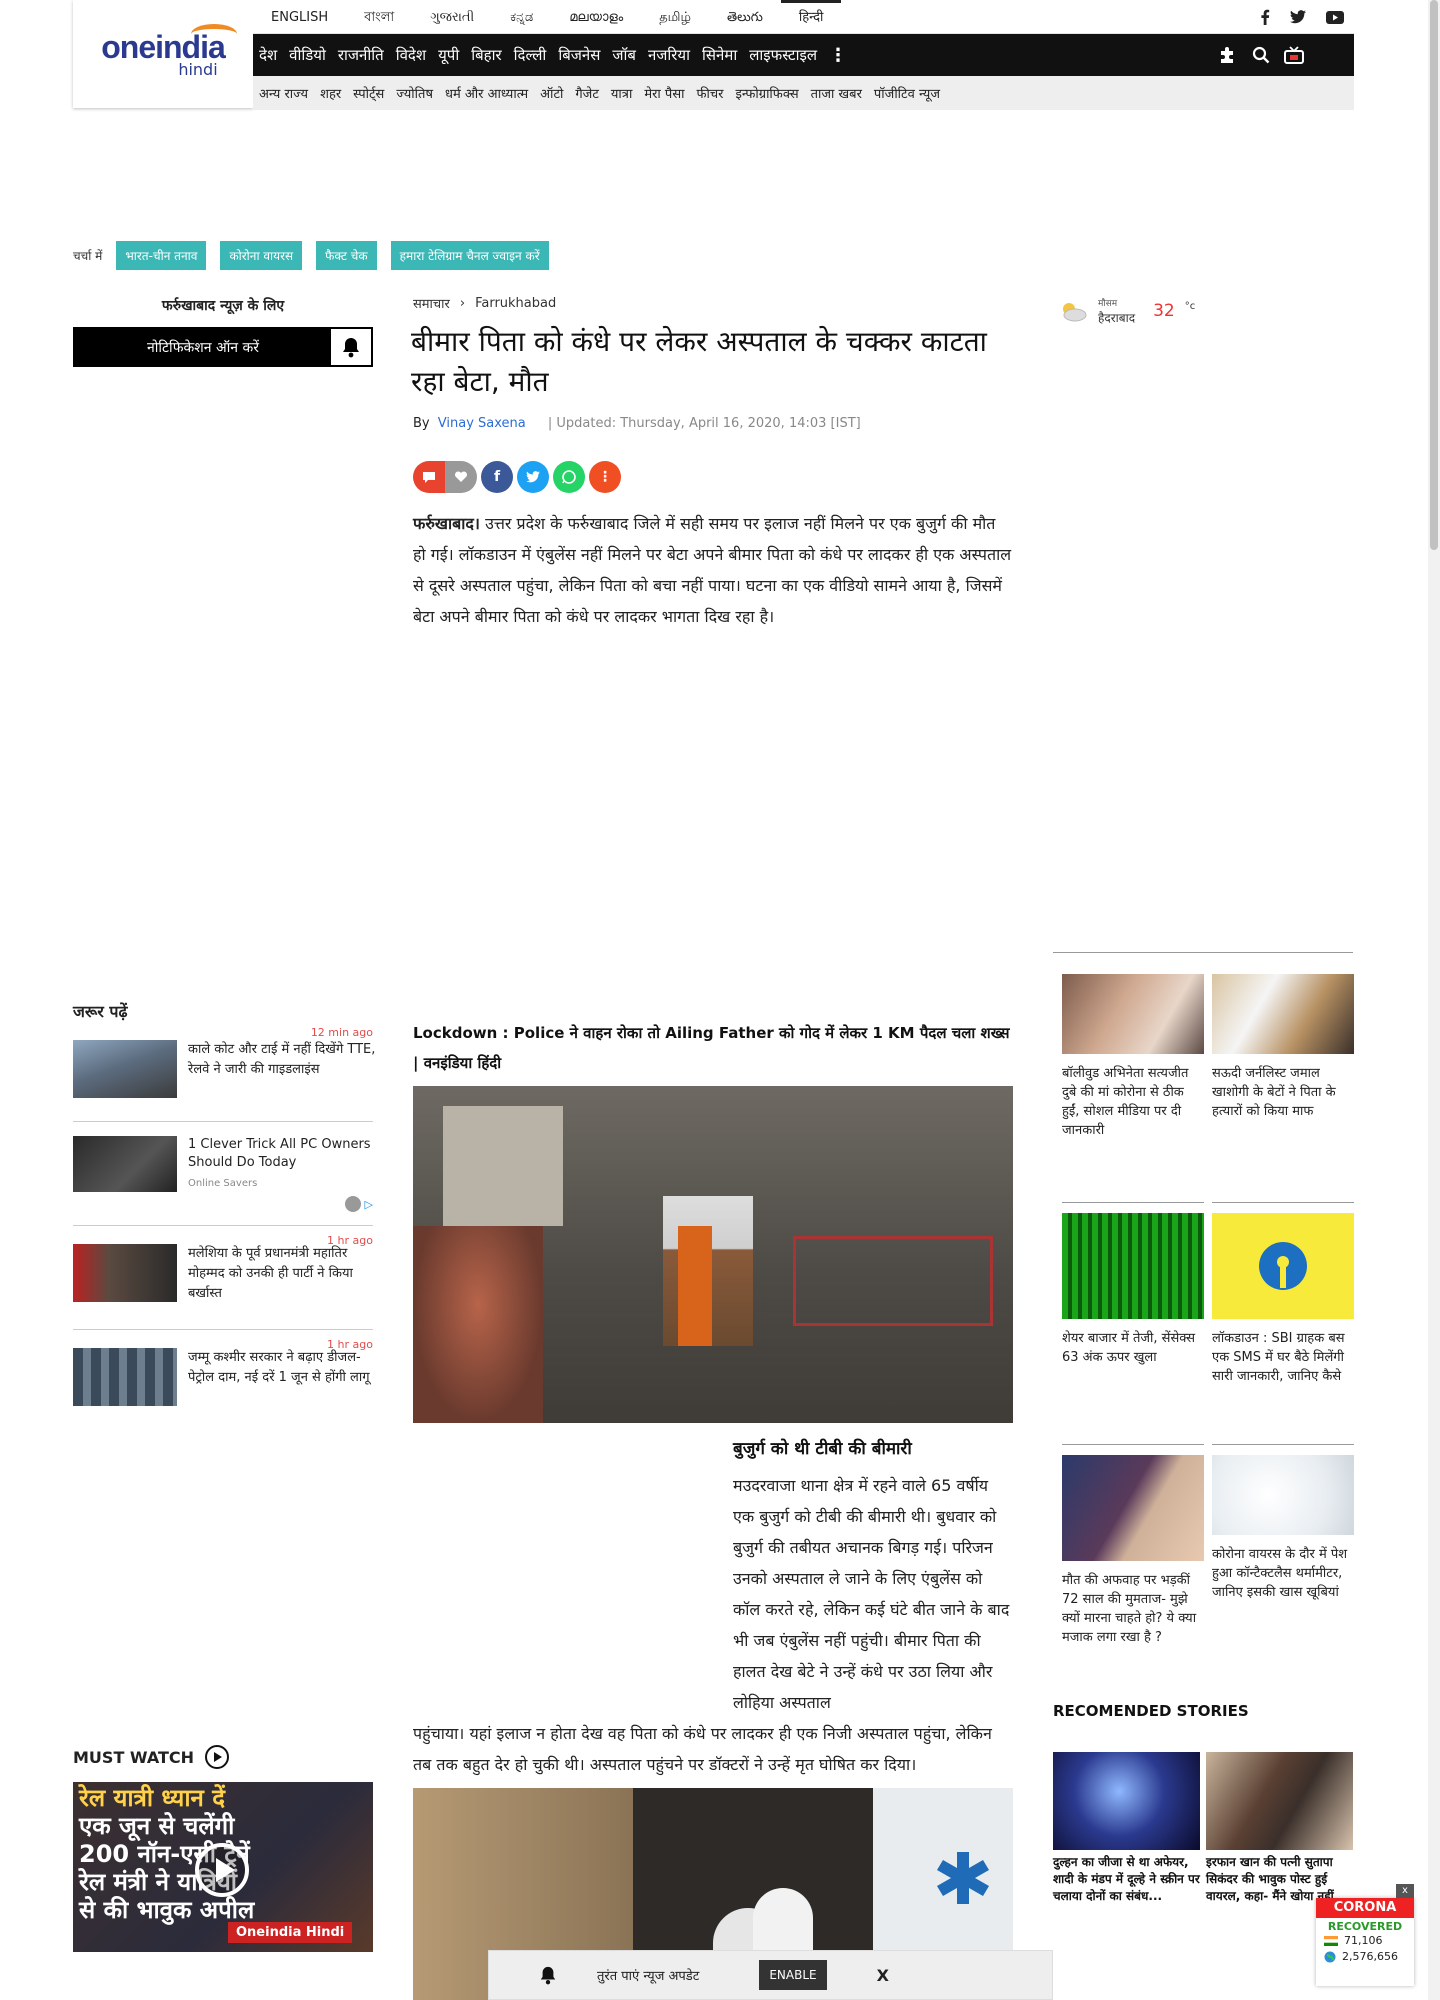 This screenshot has height=2000, width=1440. I want to click on subnav-item: अन्य राज्य, so click(283, 93).